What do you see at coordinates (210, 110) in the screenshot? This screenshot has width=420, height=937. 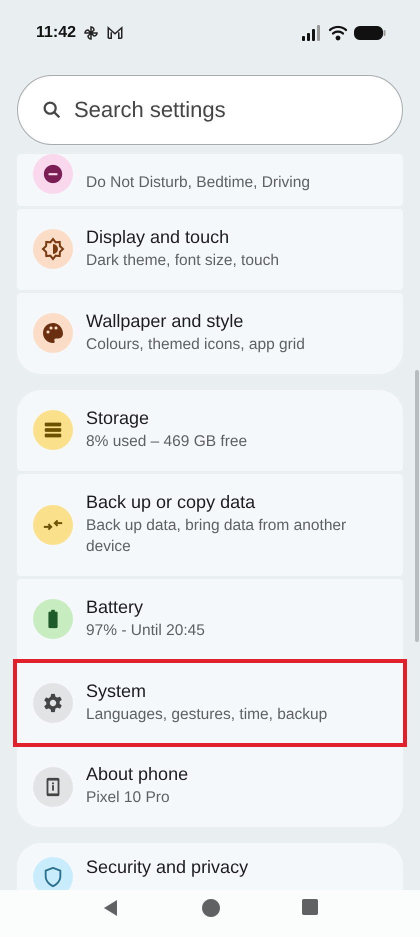 I see `search-field: Search settings` at bounding box center [210, 110].